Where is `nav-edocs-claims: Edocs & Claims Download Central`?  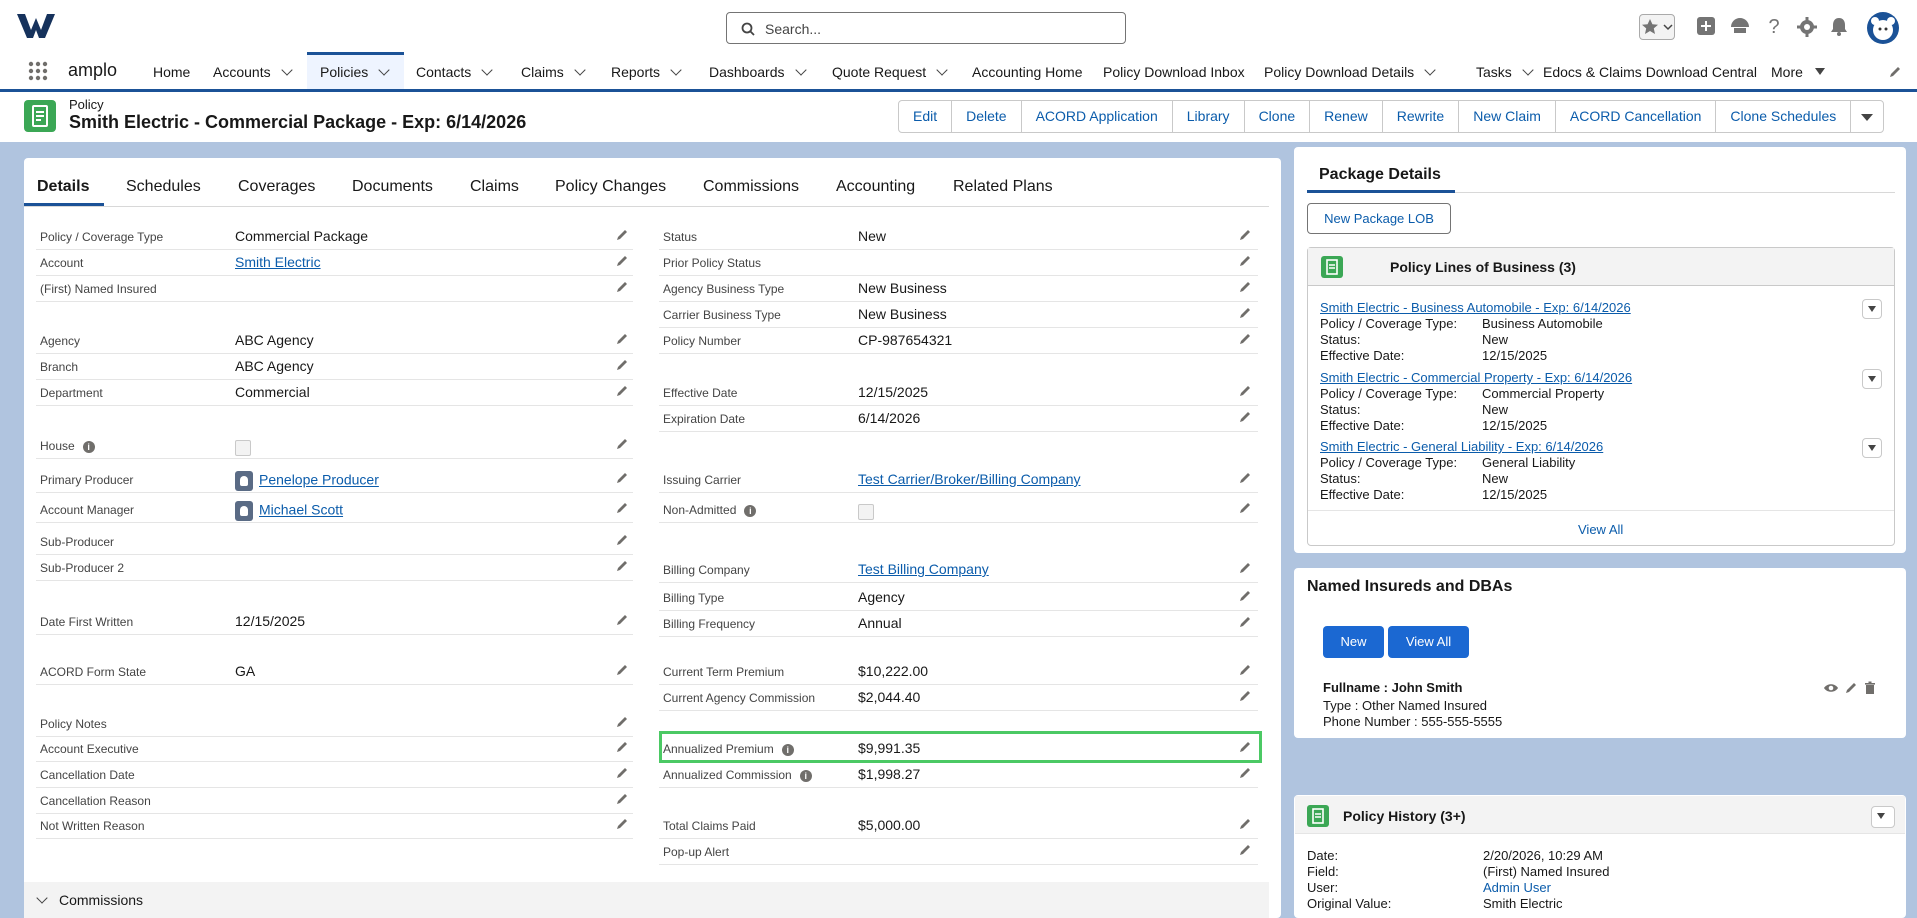 nav-edocs-claims: Edocs & Claims Download Central is located at coordinates (1650, 70).